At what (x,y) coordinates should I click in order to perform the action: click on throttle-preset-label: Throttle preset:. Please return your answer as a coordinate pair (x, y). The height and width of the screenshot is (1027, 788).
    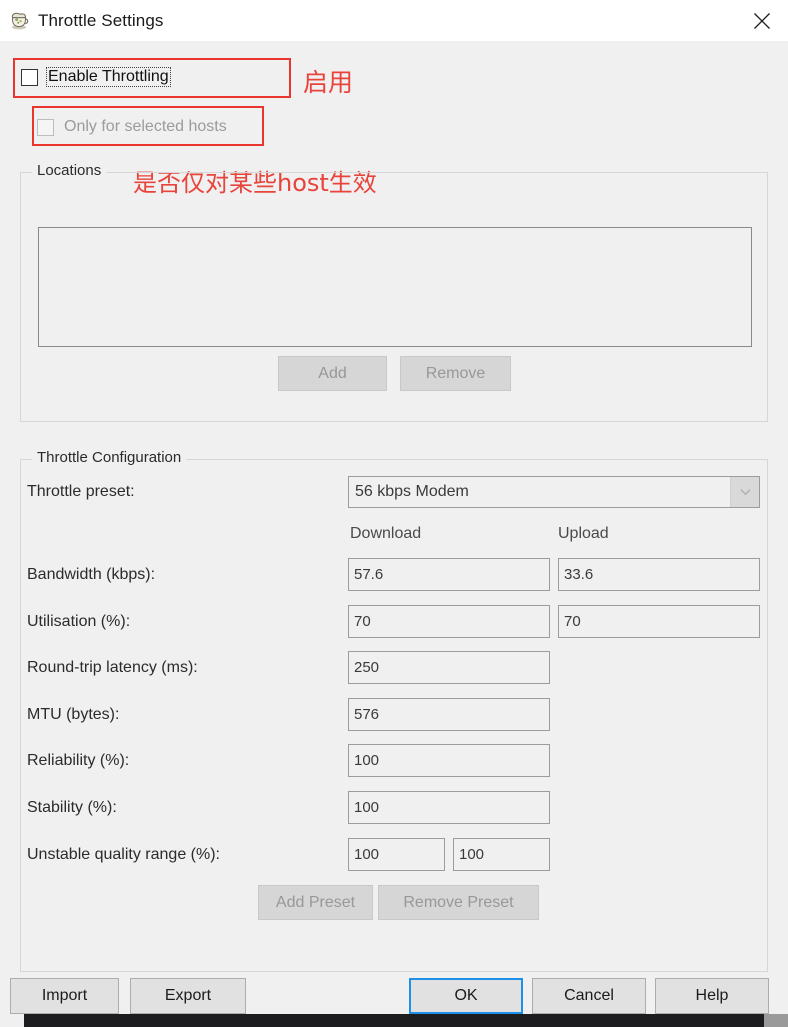
    Looking at the image, I should click on (81, 491).